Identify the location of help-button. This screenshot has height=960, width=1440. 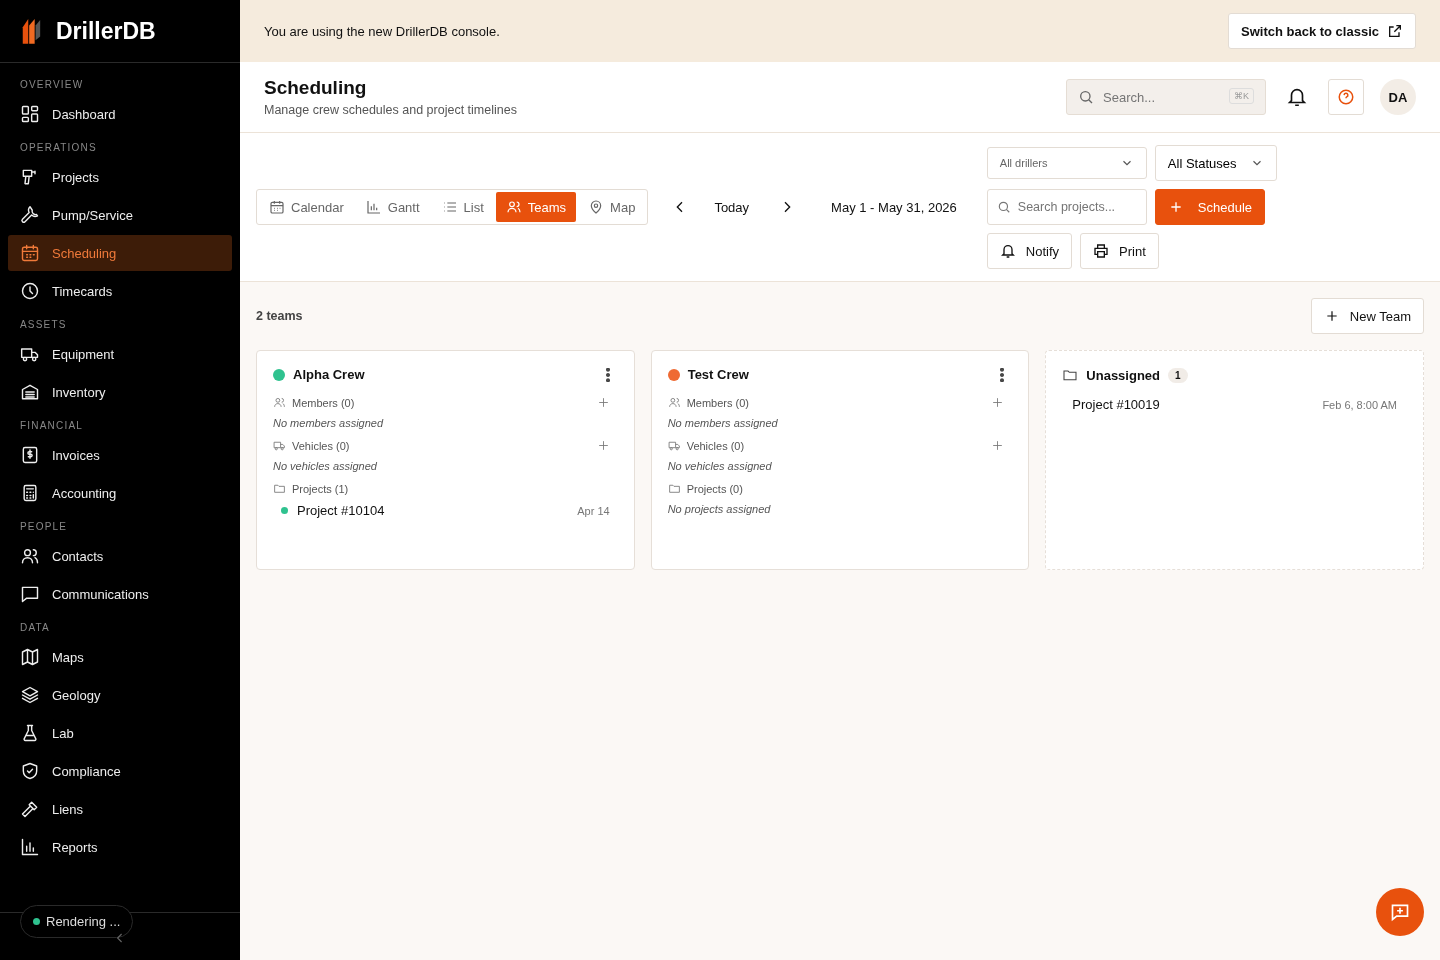
(1346, 97).